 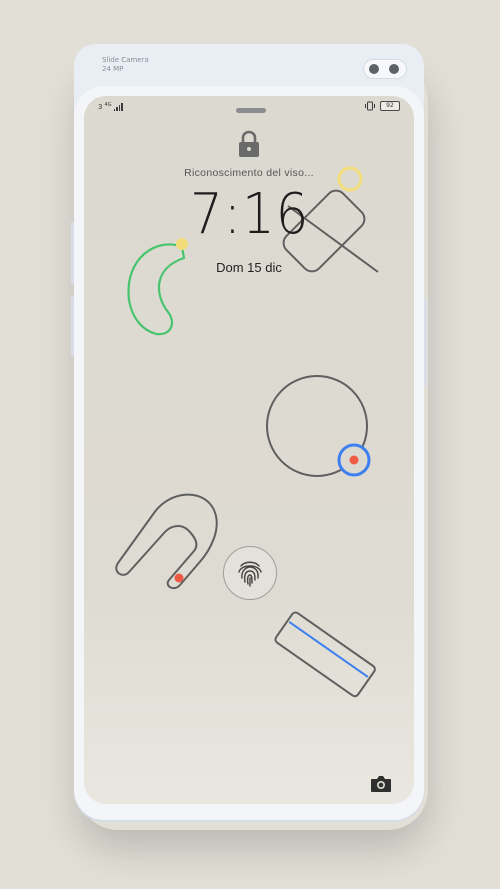 I want to click on network-type: 4G, so click(x=108, y=105).